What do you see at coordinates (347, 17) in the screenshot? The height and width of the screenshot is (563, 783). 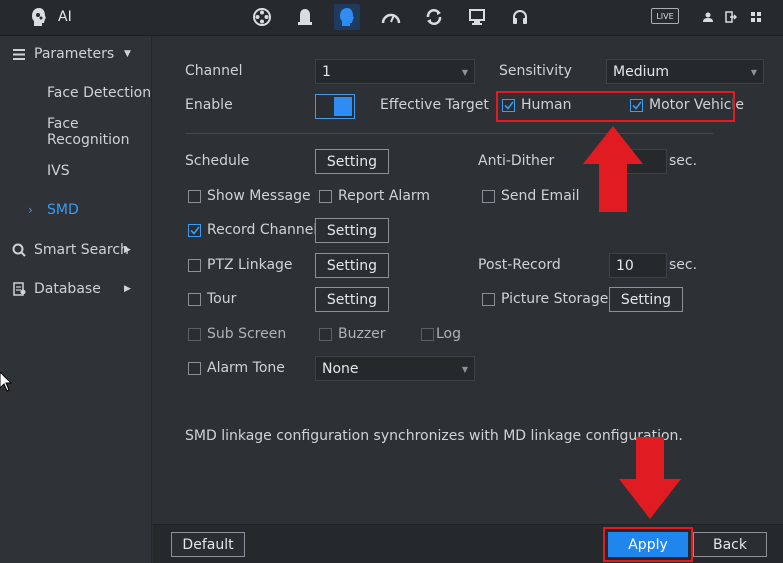 I see `ai-head-icon` at bounding box center [347, 17].